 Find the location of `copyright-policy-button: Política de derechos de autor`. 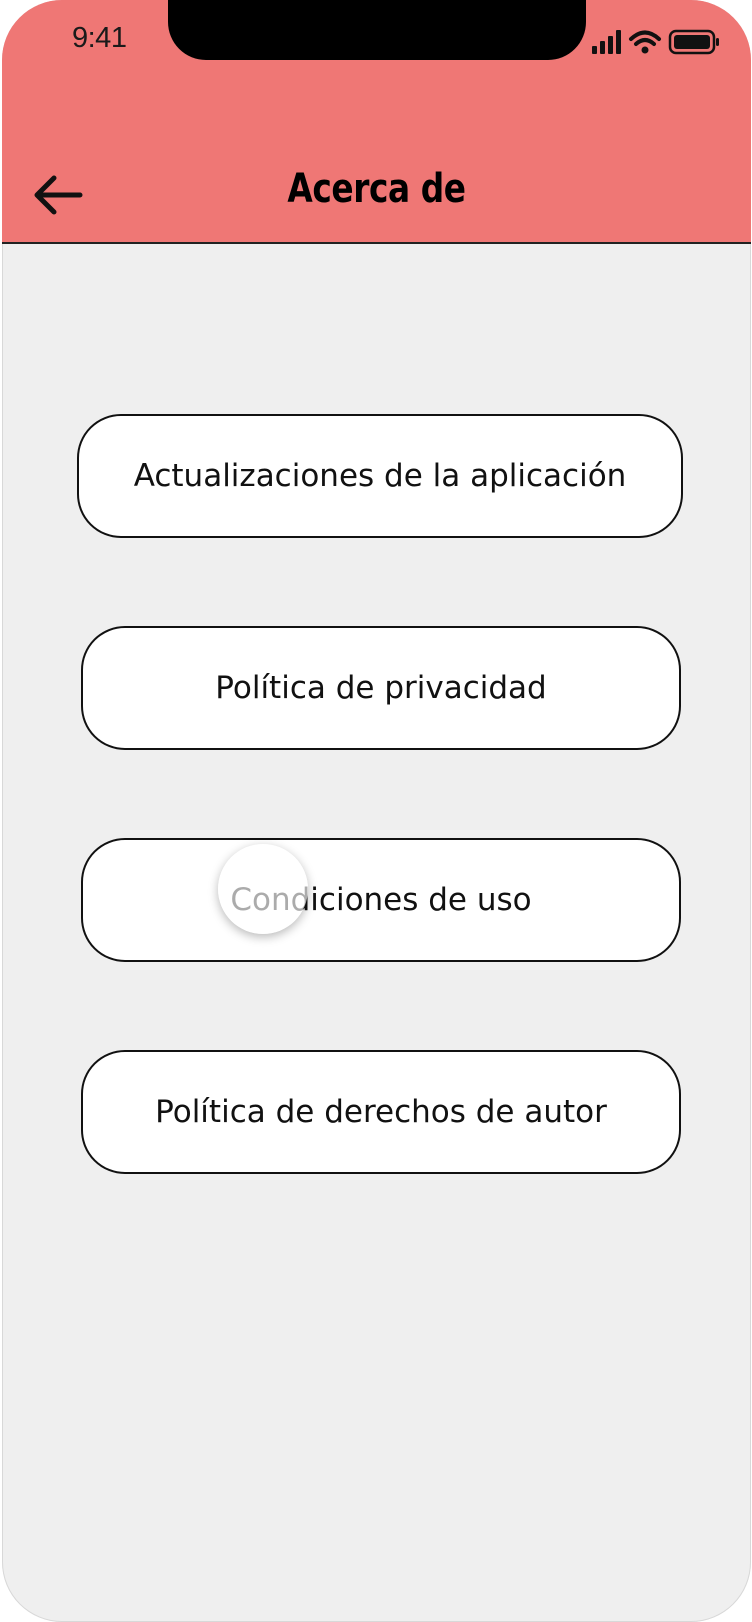

copyright-policy-button: Política de derechos de autor is located at coordinates (381, 1112).